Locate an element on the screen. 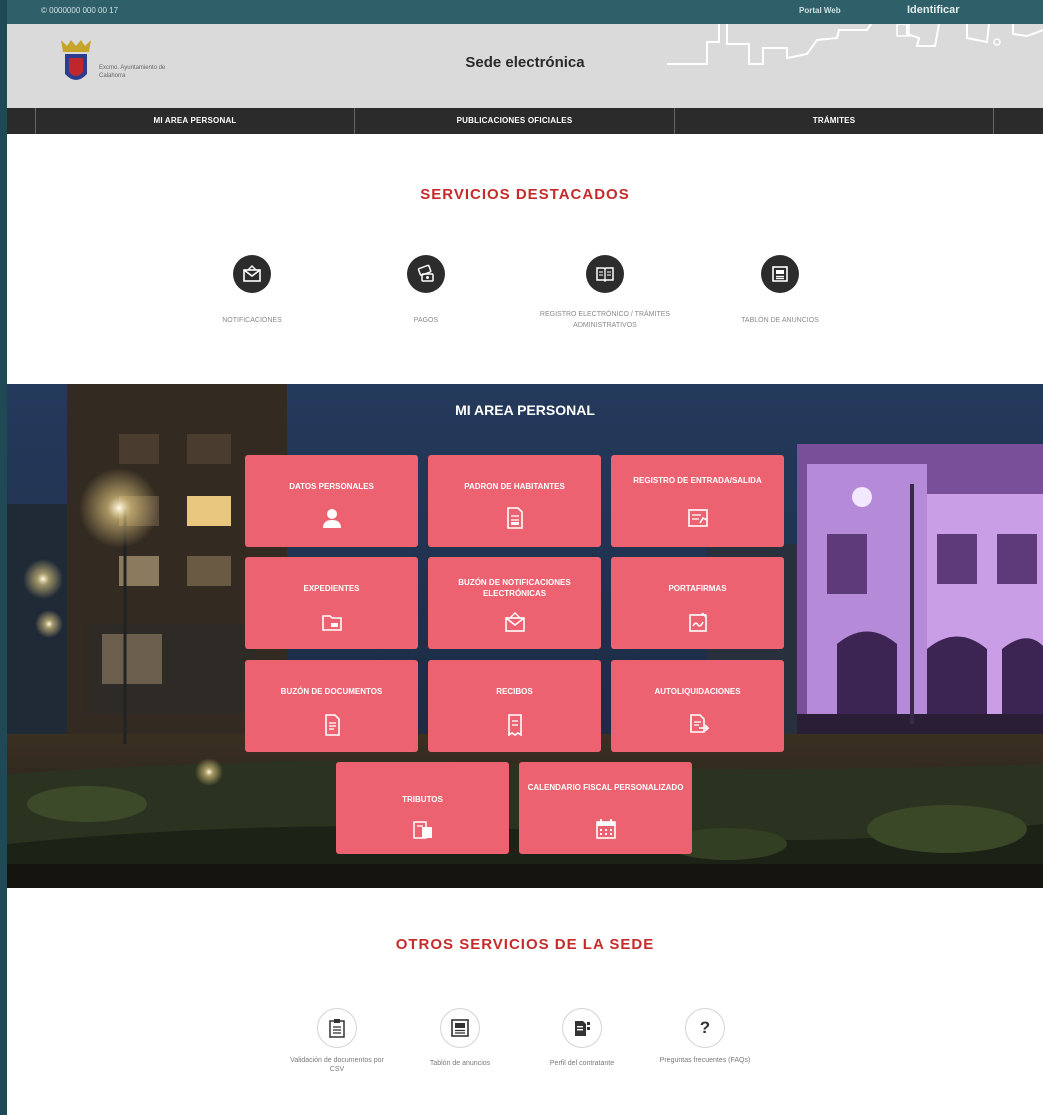 Image resolution: width=1043 pixels, height=1115 pixels. payment-icon is located at coordinates (426, 274).